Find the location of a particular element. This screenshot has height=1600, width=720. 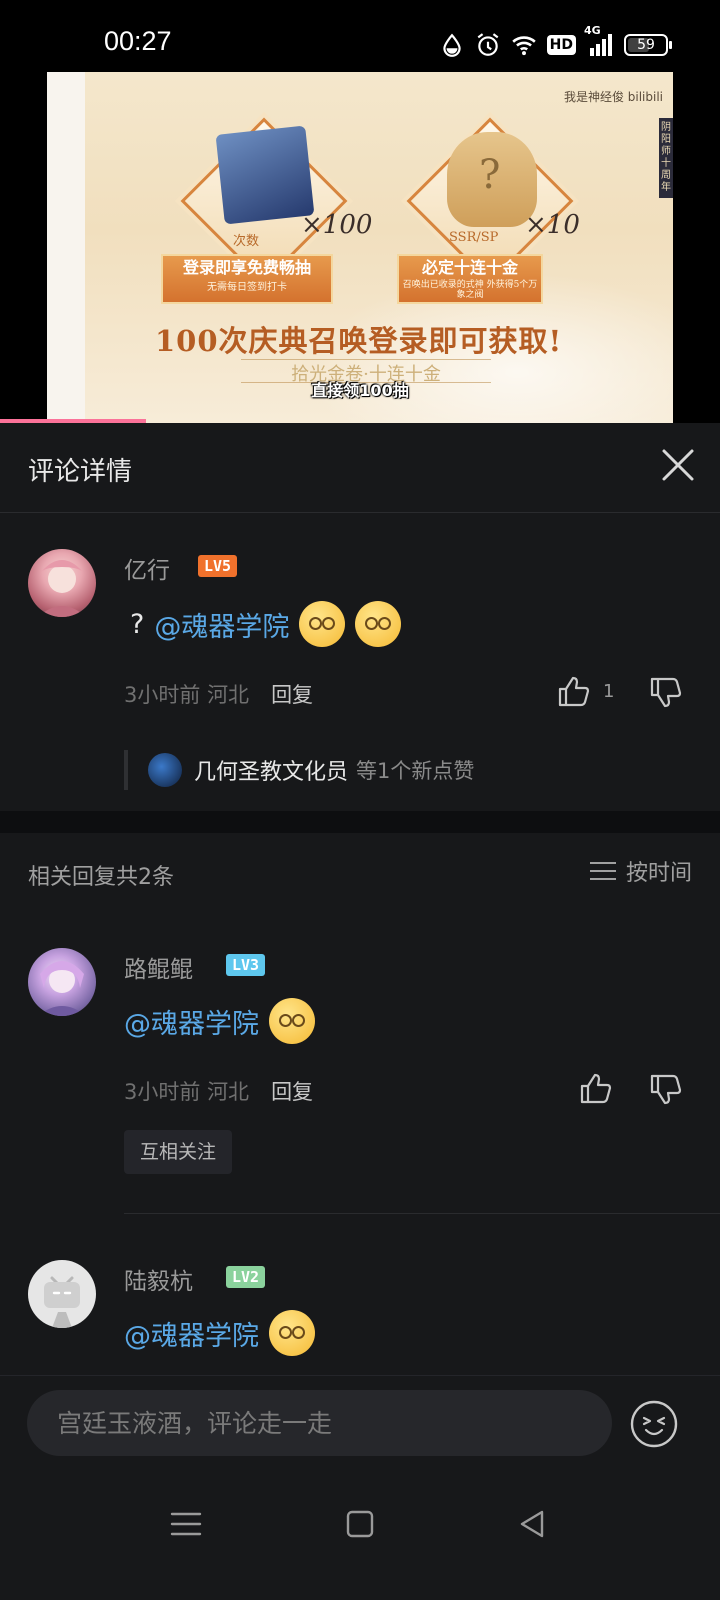

panel-title: 评论详情 is located at coordinates (80, 472).